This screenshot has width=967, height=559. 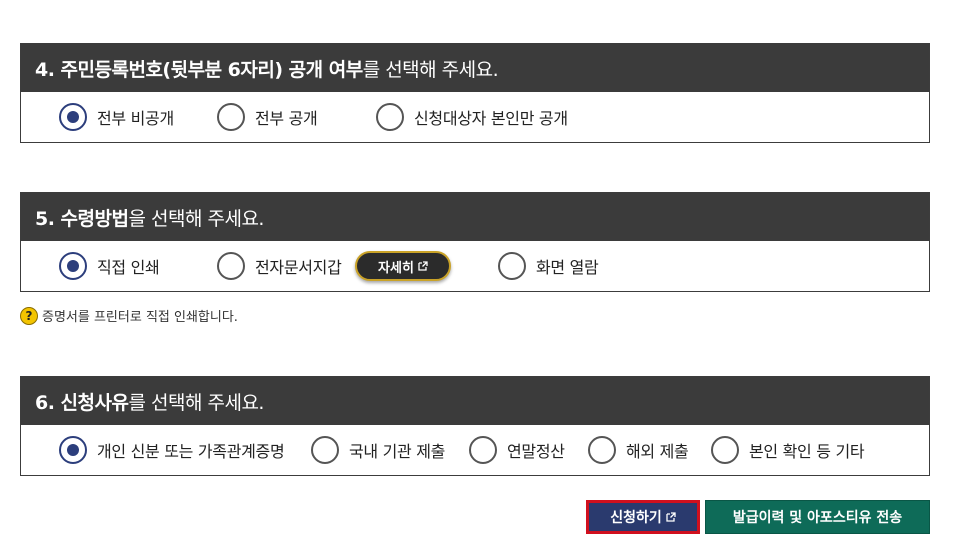 I want to click on radio-option-other: 본인 확인 등 기타, so click(x=788, y=450).